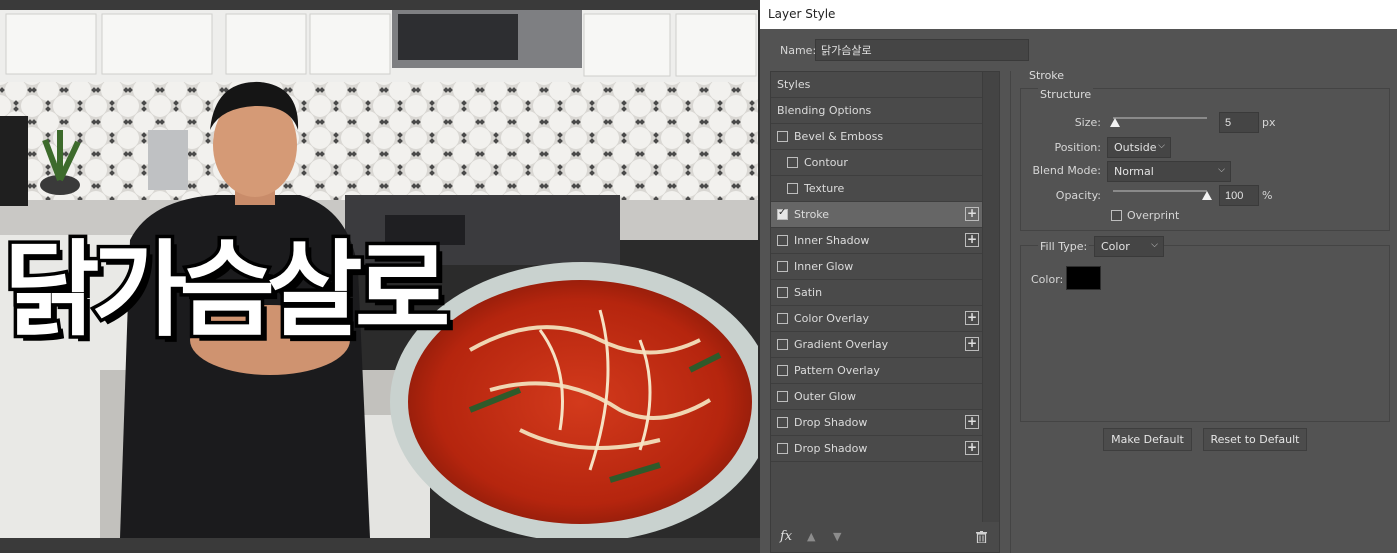 The width and height of the screenshot is (1397, 553). What do you see at coordinates (1116, 215) in the screenshot?
I see `overprint-checkbox` at bounding box center [1116, 215].